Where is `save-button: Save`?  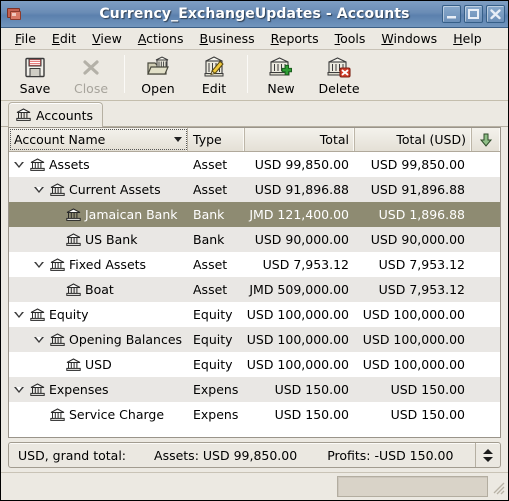 save-button: Save is located at coordinates (35, 76).